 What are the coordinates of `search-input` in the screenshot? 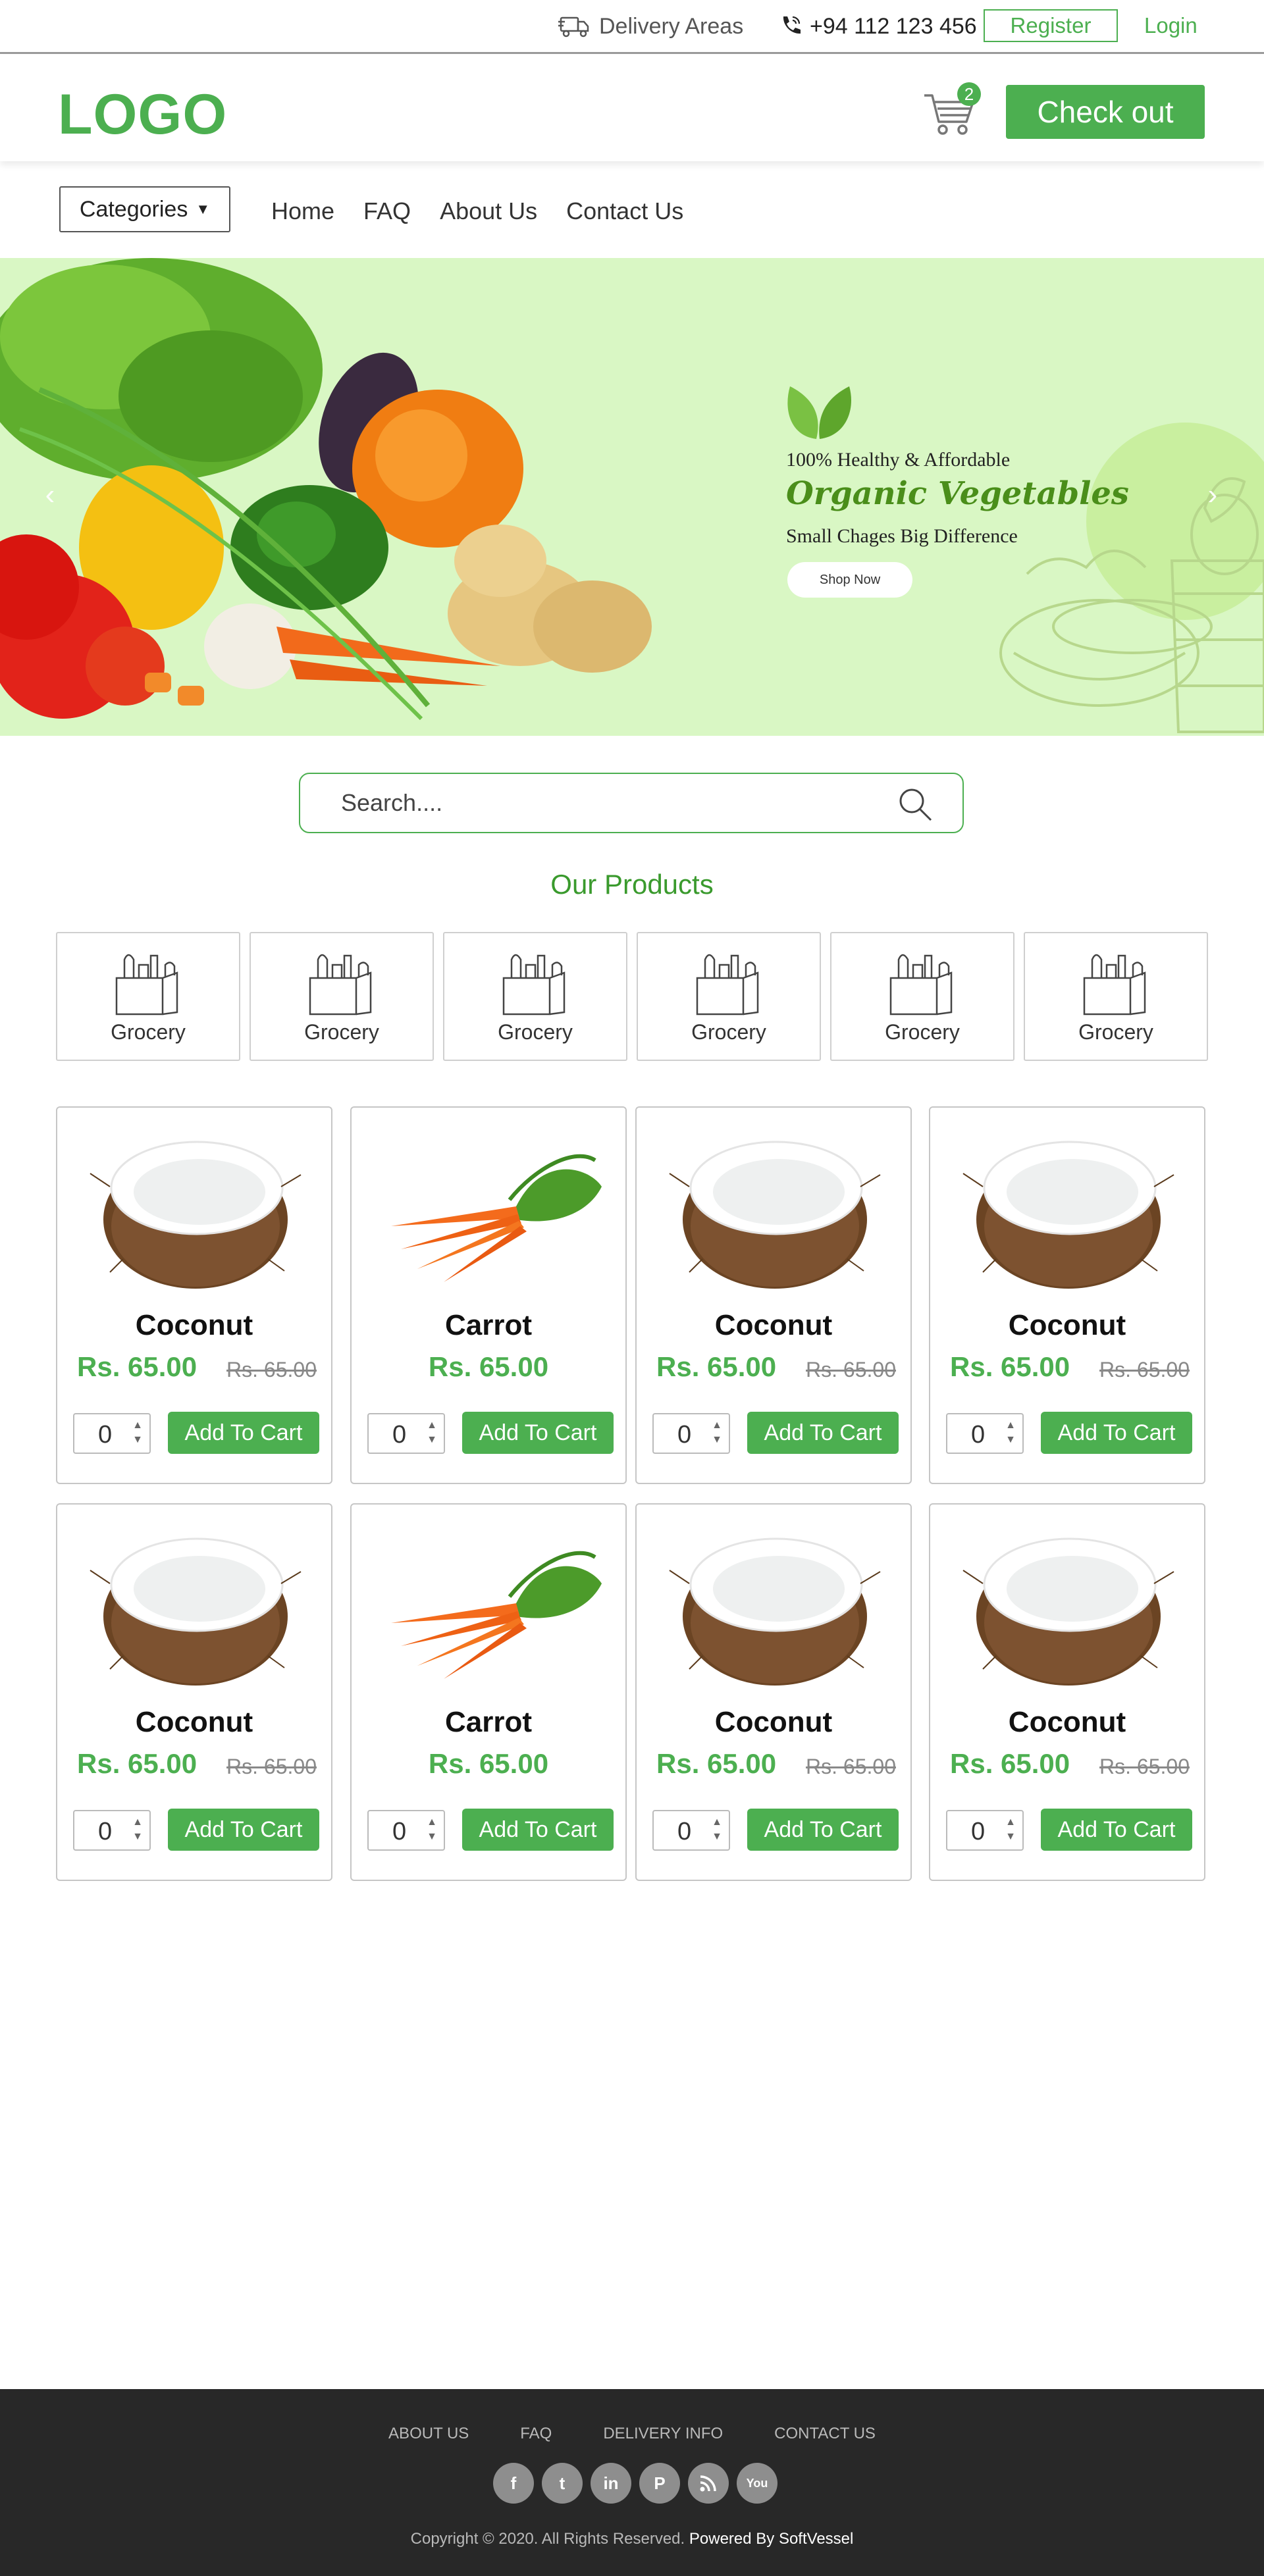 It's located at (604, 803).